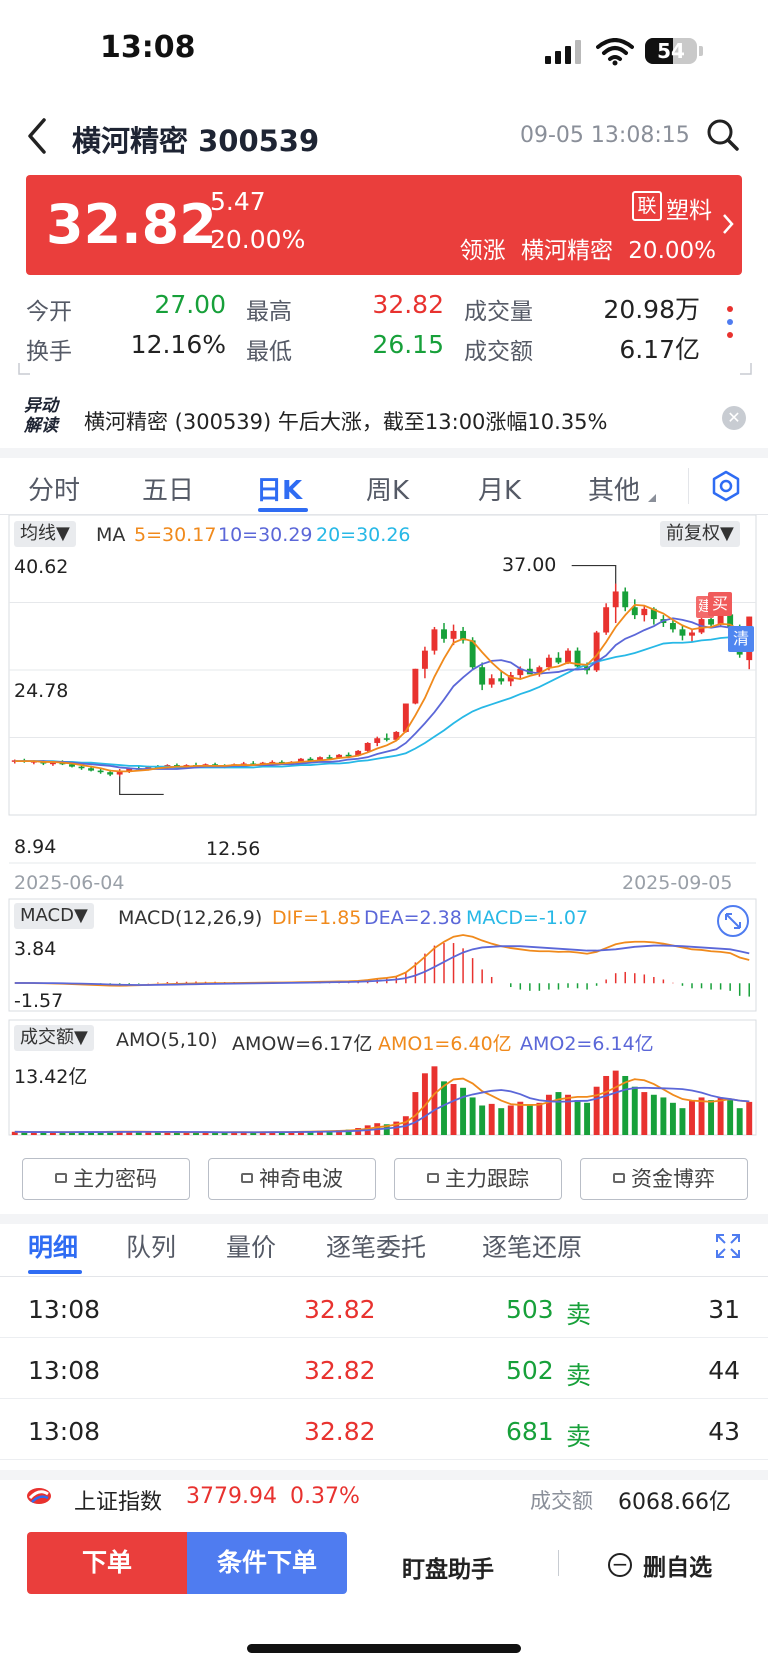  What do you see at coordinates (720, 604) in the screenshot?
I see `buy-mark: 买` at bounding box center [720, 604].